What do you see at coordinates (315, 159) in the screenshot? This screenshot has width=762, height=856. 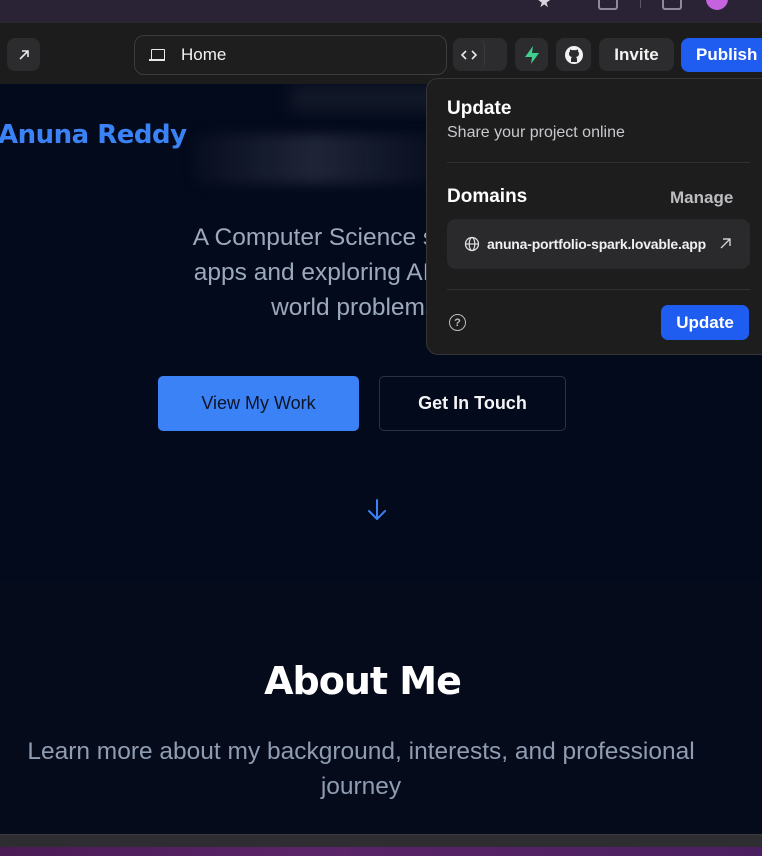 I see `blurred-nav-links` at bounding box center [315, 159].